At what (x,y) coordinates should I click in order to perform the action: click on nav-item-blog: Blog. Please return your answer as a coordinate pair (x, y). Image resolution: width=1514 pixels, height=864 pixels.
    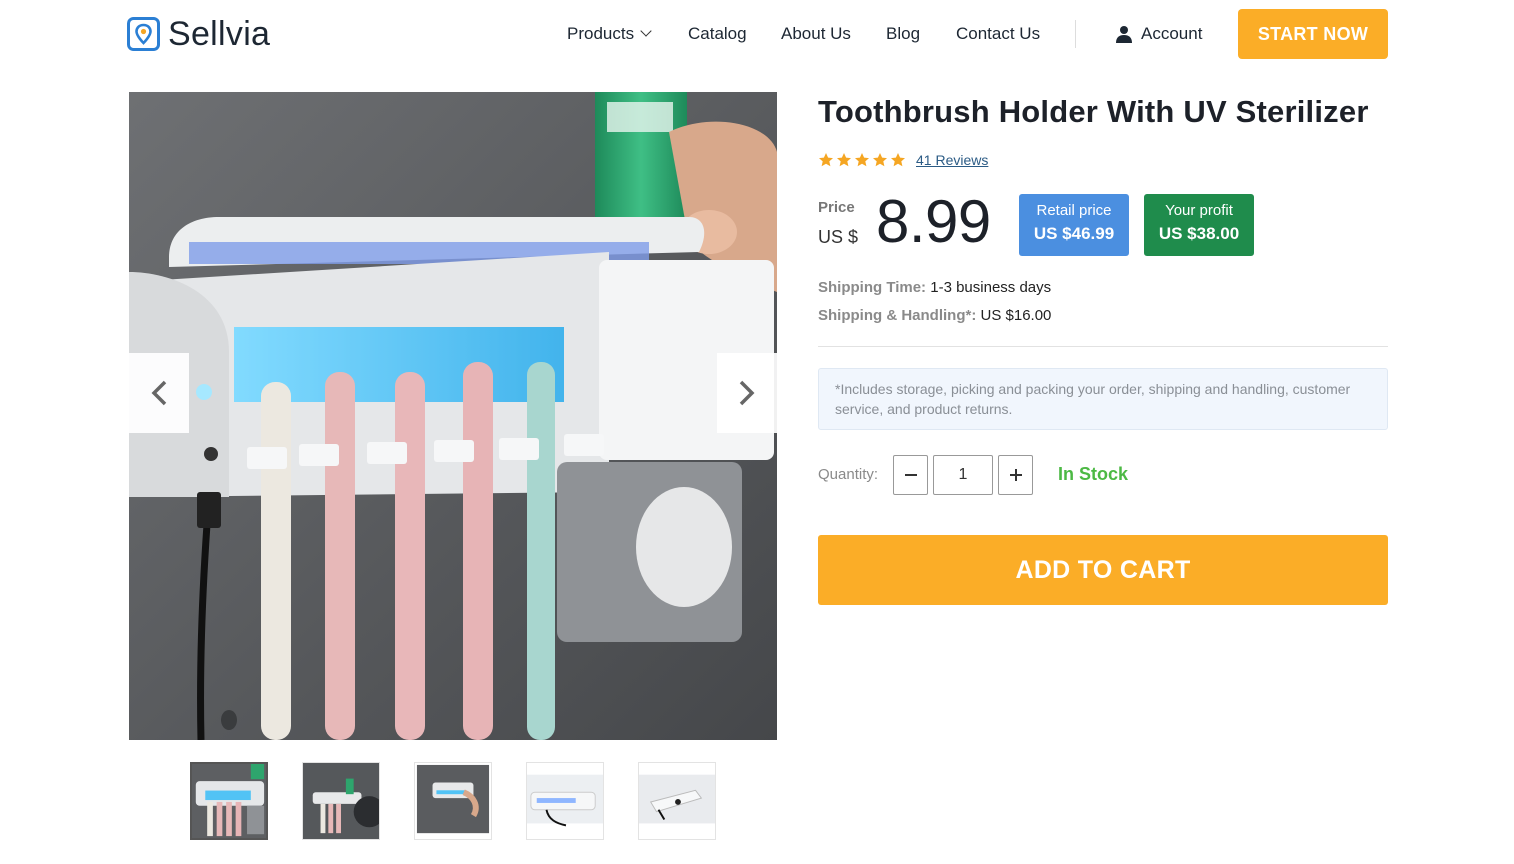
    Looking at the image, I should click on (903, 34).